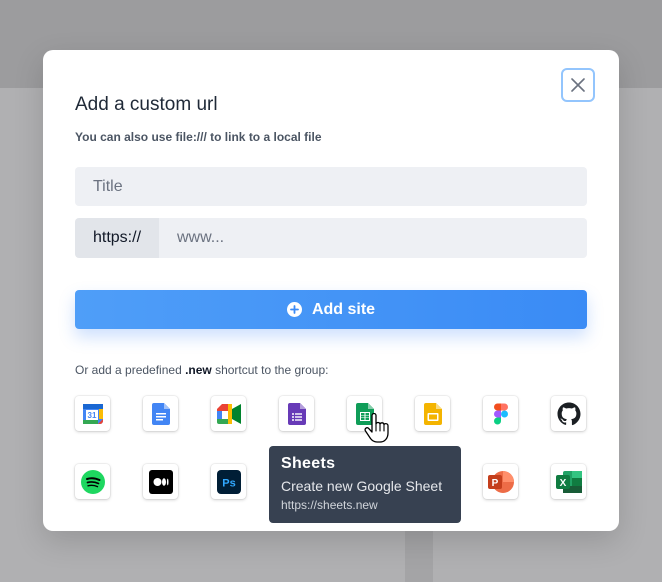 The width and height of the screenshot is (662, 582). I want to click on shortcut-figma, so click(500, 413).